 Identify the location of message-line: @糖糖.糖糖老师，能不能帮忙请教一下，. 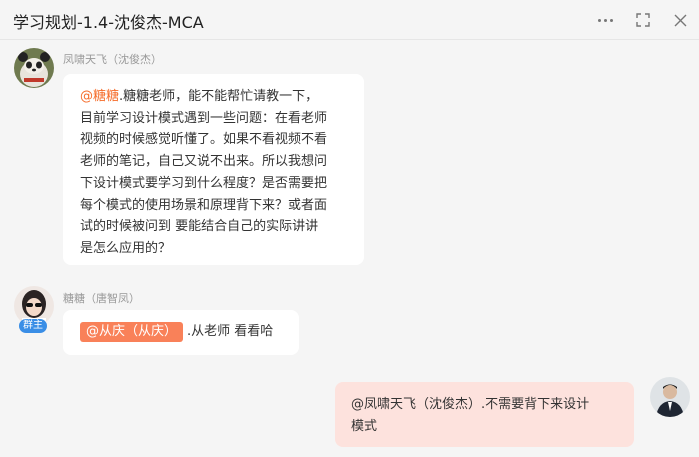
(222, 97).